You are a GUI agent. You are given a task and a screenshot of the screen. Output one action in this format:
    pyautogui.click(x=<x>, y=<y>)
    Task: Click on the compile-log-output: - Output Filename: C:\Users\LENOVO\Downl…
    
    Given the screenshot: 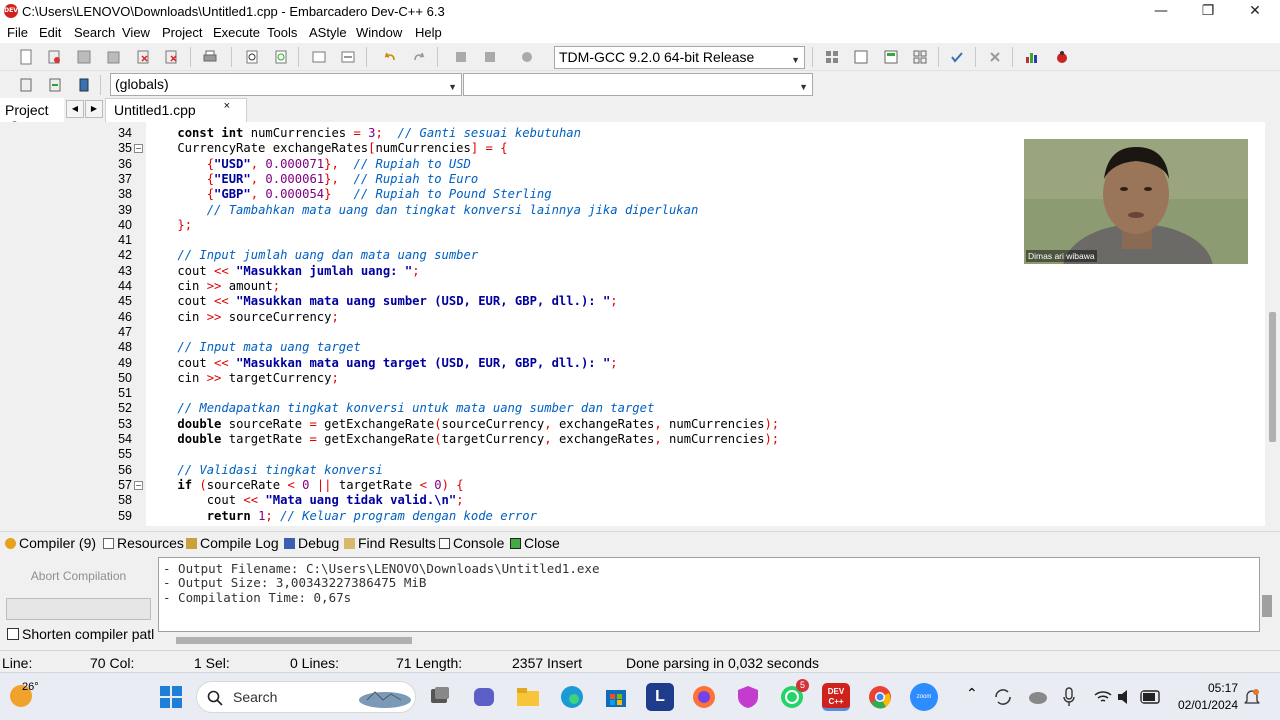 What is the action you would take?
    pyautogui.click(x=709, y=594)
    